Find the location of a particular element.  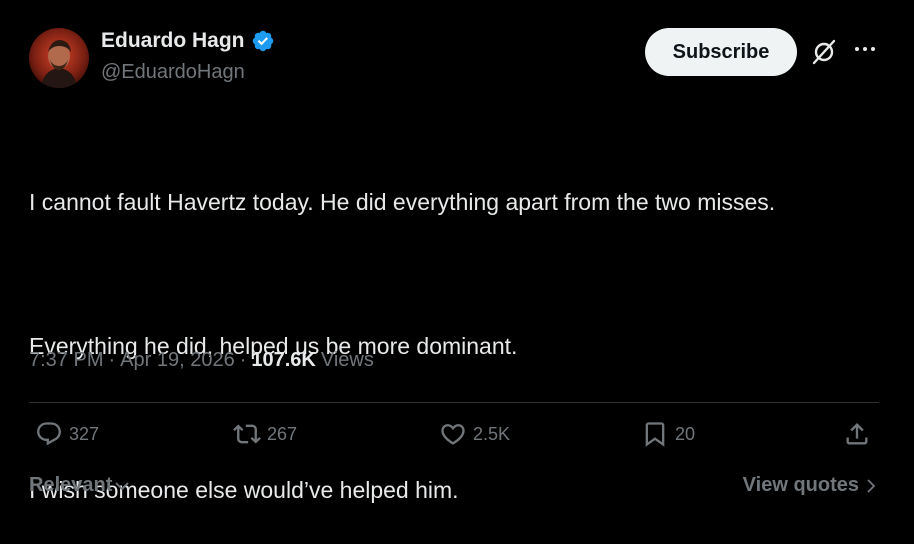

repost-icon is located at coordinates (247, 434).